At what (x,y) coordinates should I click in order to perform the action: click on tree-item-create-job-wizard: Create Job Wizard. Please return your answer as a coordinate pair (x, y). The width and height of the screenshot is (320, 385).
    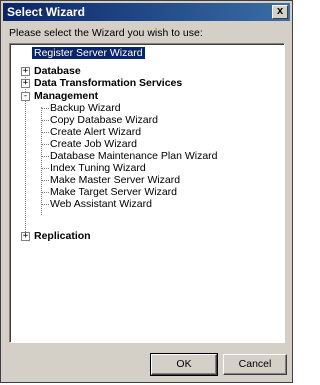
    Looking at the image, I should click on (93, 144).